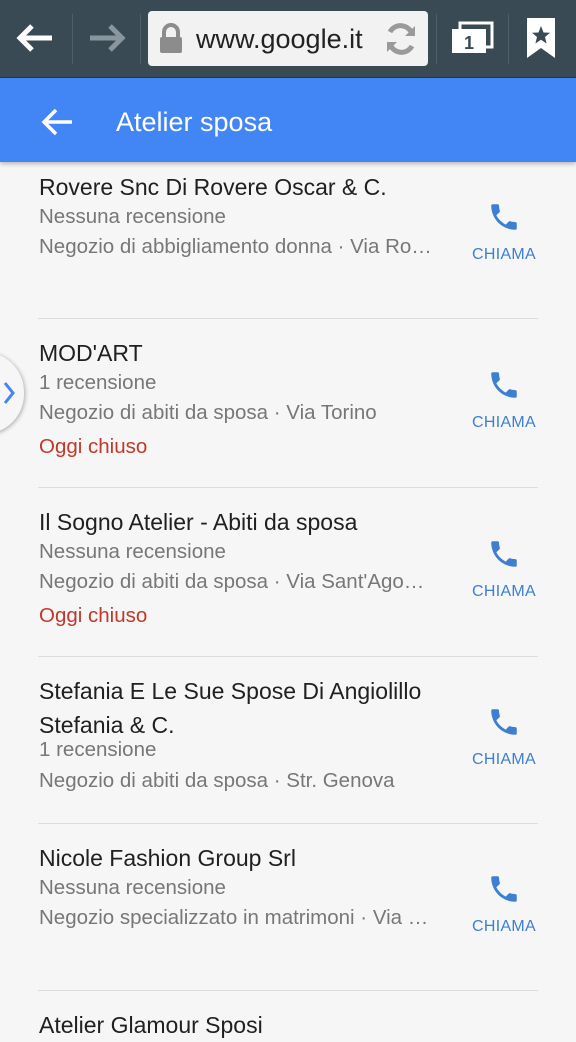 This screenshot has height=1042, width=576. I want to click on category-address: Negozio di abiti da sposa · Str. Genova, so click(217, 780).